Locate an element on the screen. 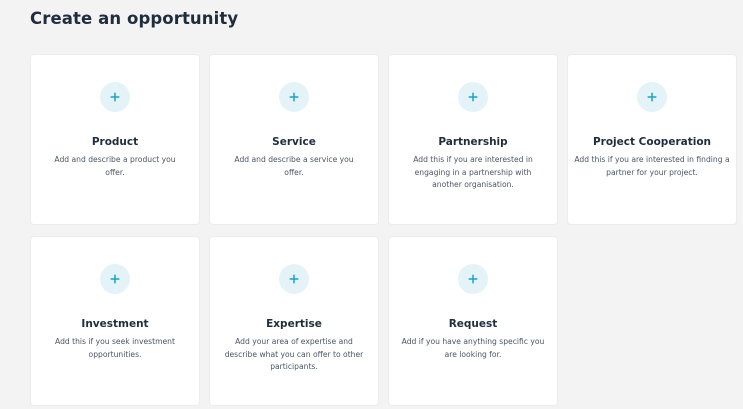 The height and width of the screenshot is (409, 743). card-title: Partnership is located at coordinates (473, 142).